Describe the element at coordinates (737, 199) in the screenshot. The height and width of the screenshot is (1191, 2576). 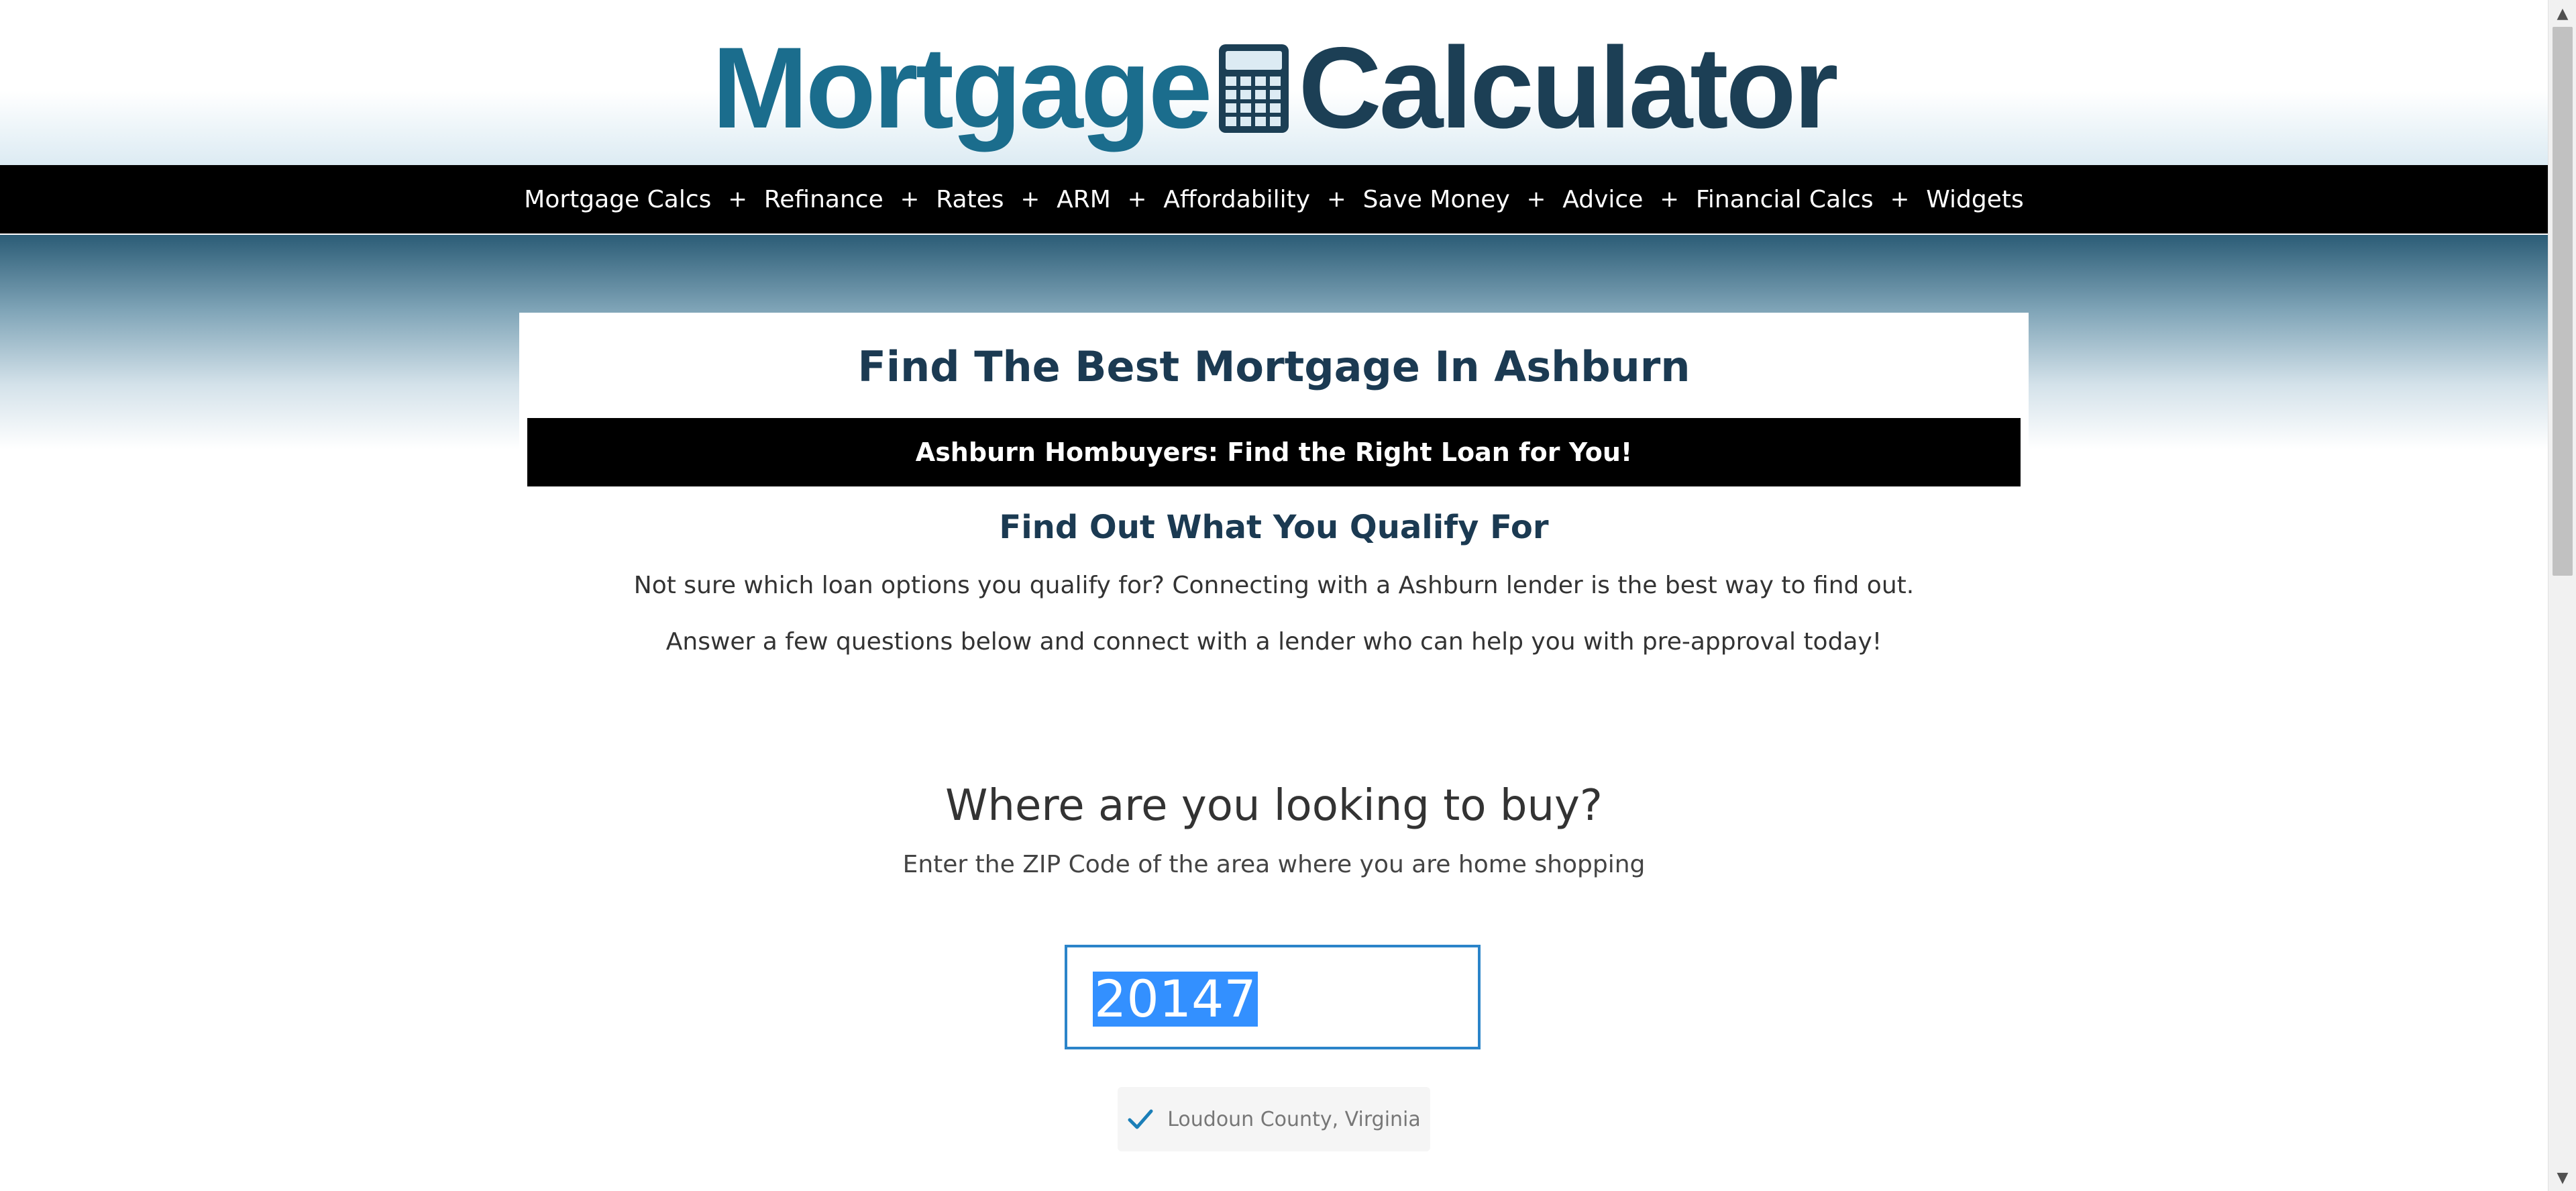
I see `nav-expand-mortgage-calcs: +` at that location.